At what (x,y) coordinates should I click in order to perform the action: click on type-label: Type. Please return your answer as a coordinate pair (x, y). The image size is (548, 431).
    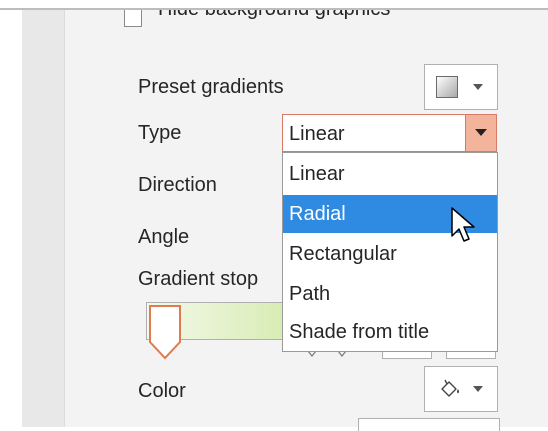
    Looking at the image, I should click on (160, 133).